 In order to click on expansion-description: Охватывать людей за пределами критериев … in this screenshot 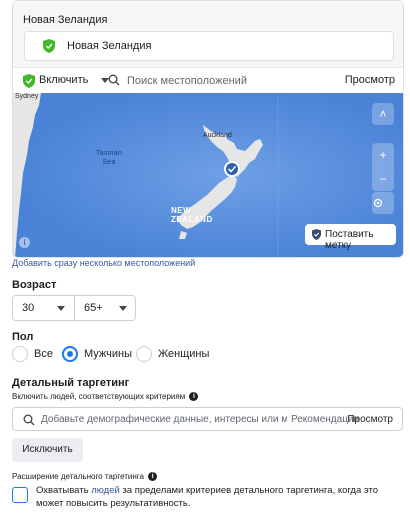, I will do `click(216, 497)`.